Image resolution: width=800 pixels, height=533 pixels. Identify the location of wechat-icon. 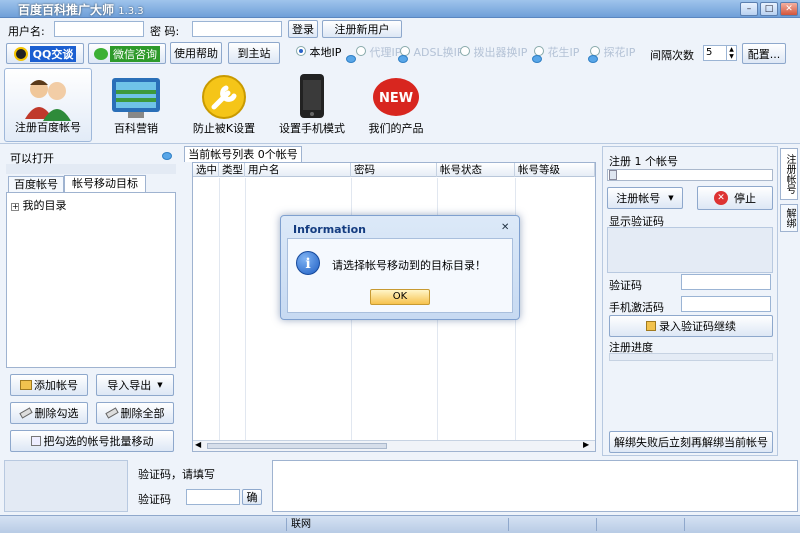
(101, 53).